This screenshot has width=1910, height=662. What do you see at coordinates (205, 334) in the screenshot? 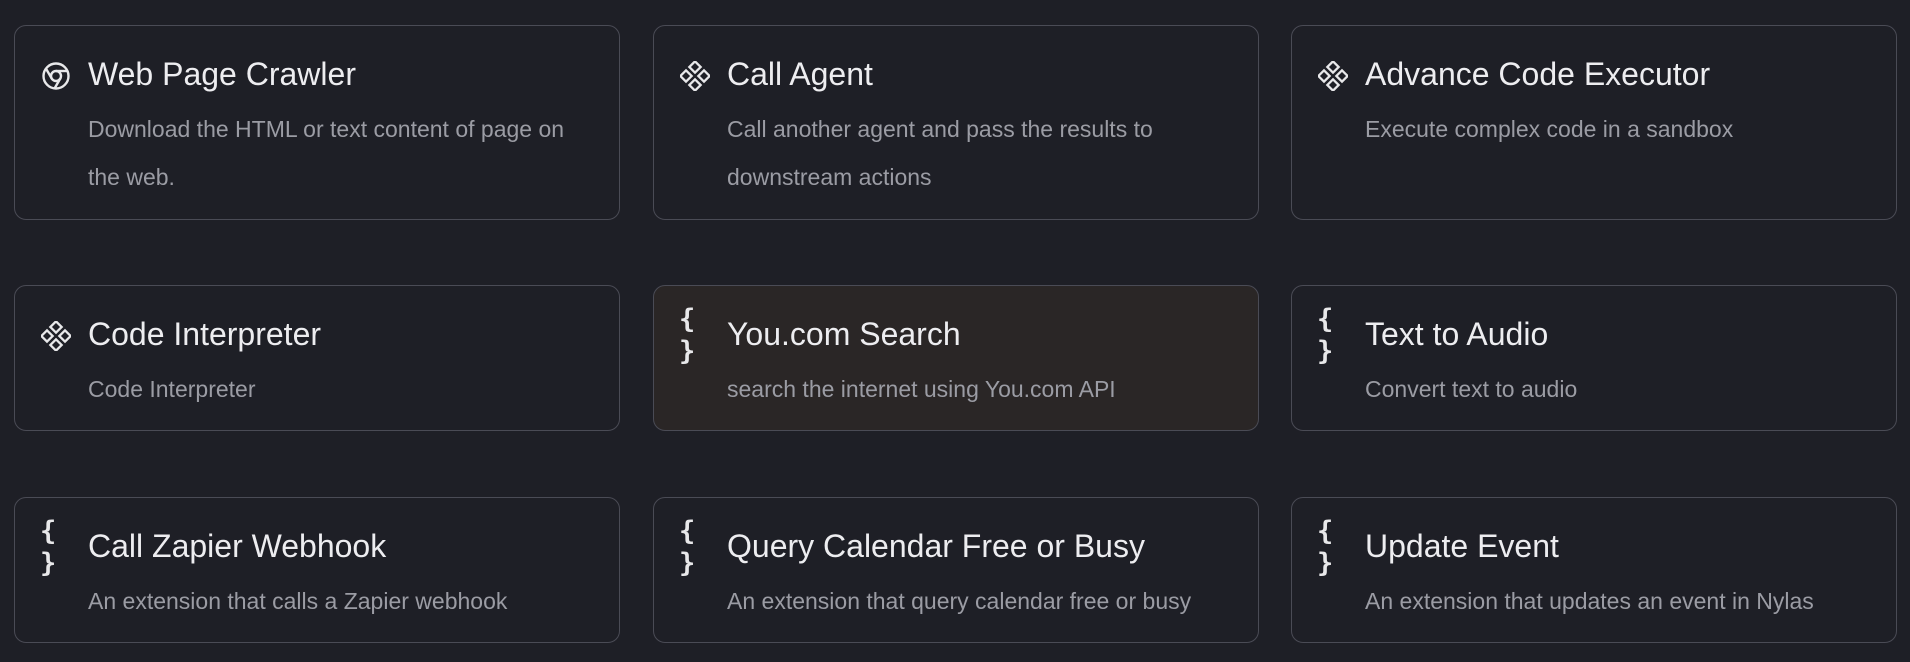
I see `card-title: Code Interpreter` at bounding box center [205, 334].